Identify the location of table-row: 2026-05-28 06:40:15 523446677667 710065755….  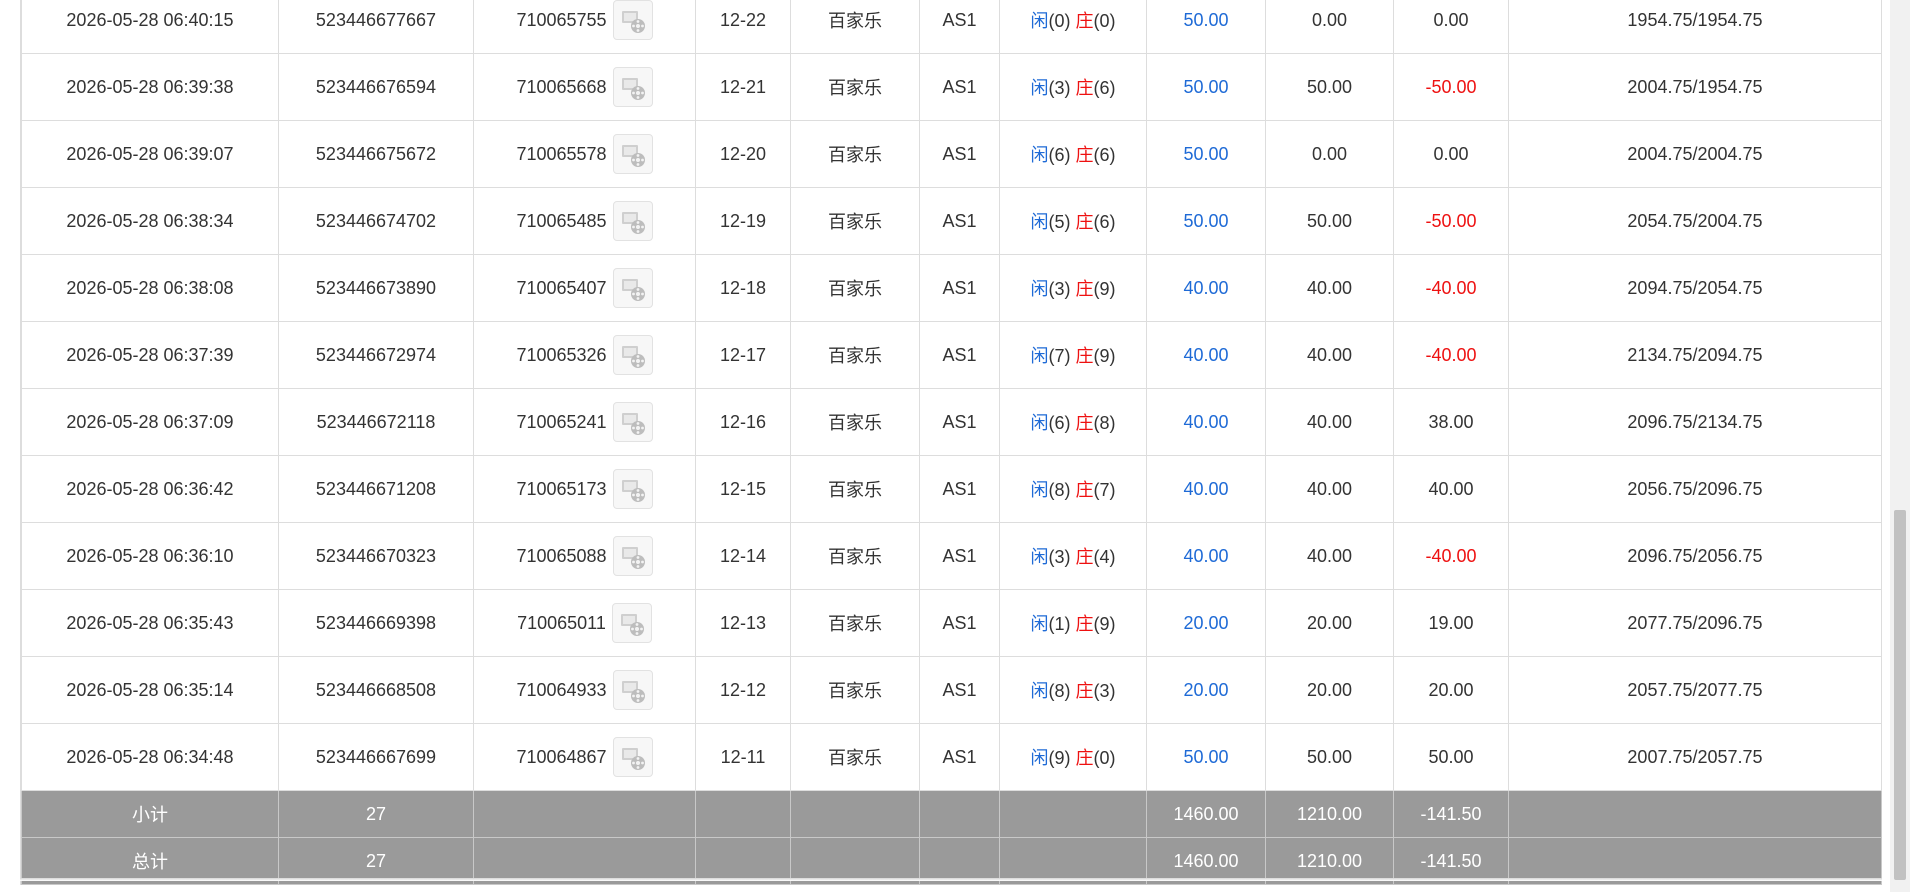
(951, 27).